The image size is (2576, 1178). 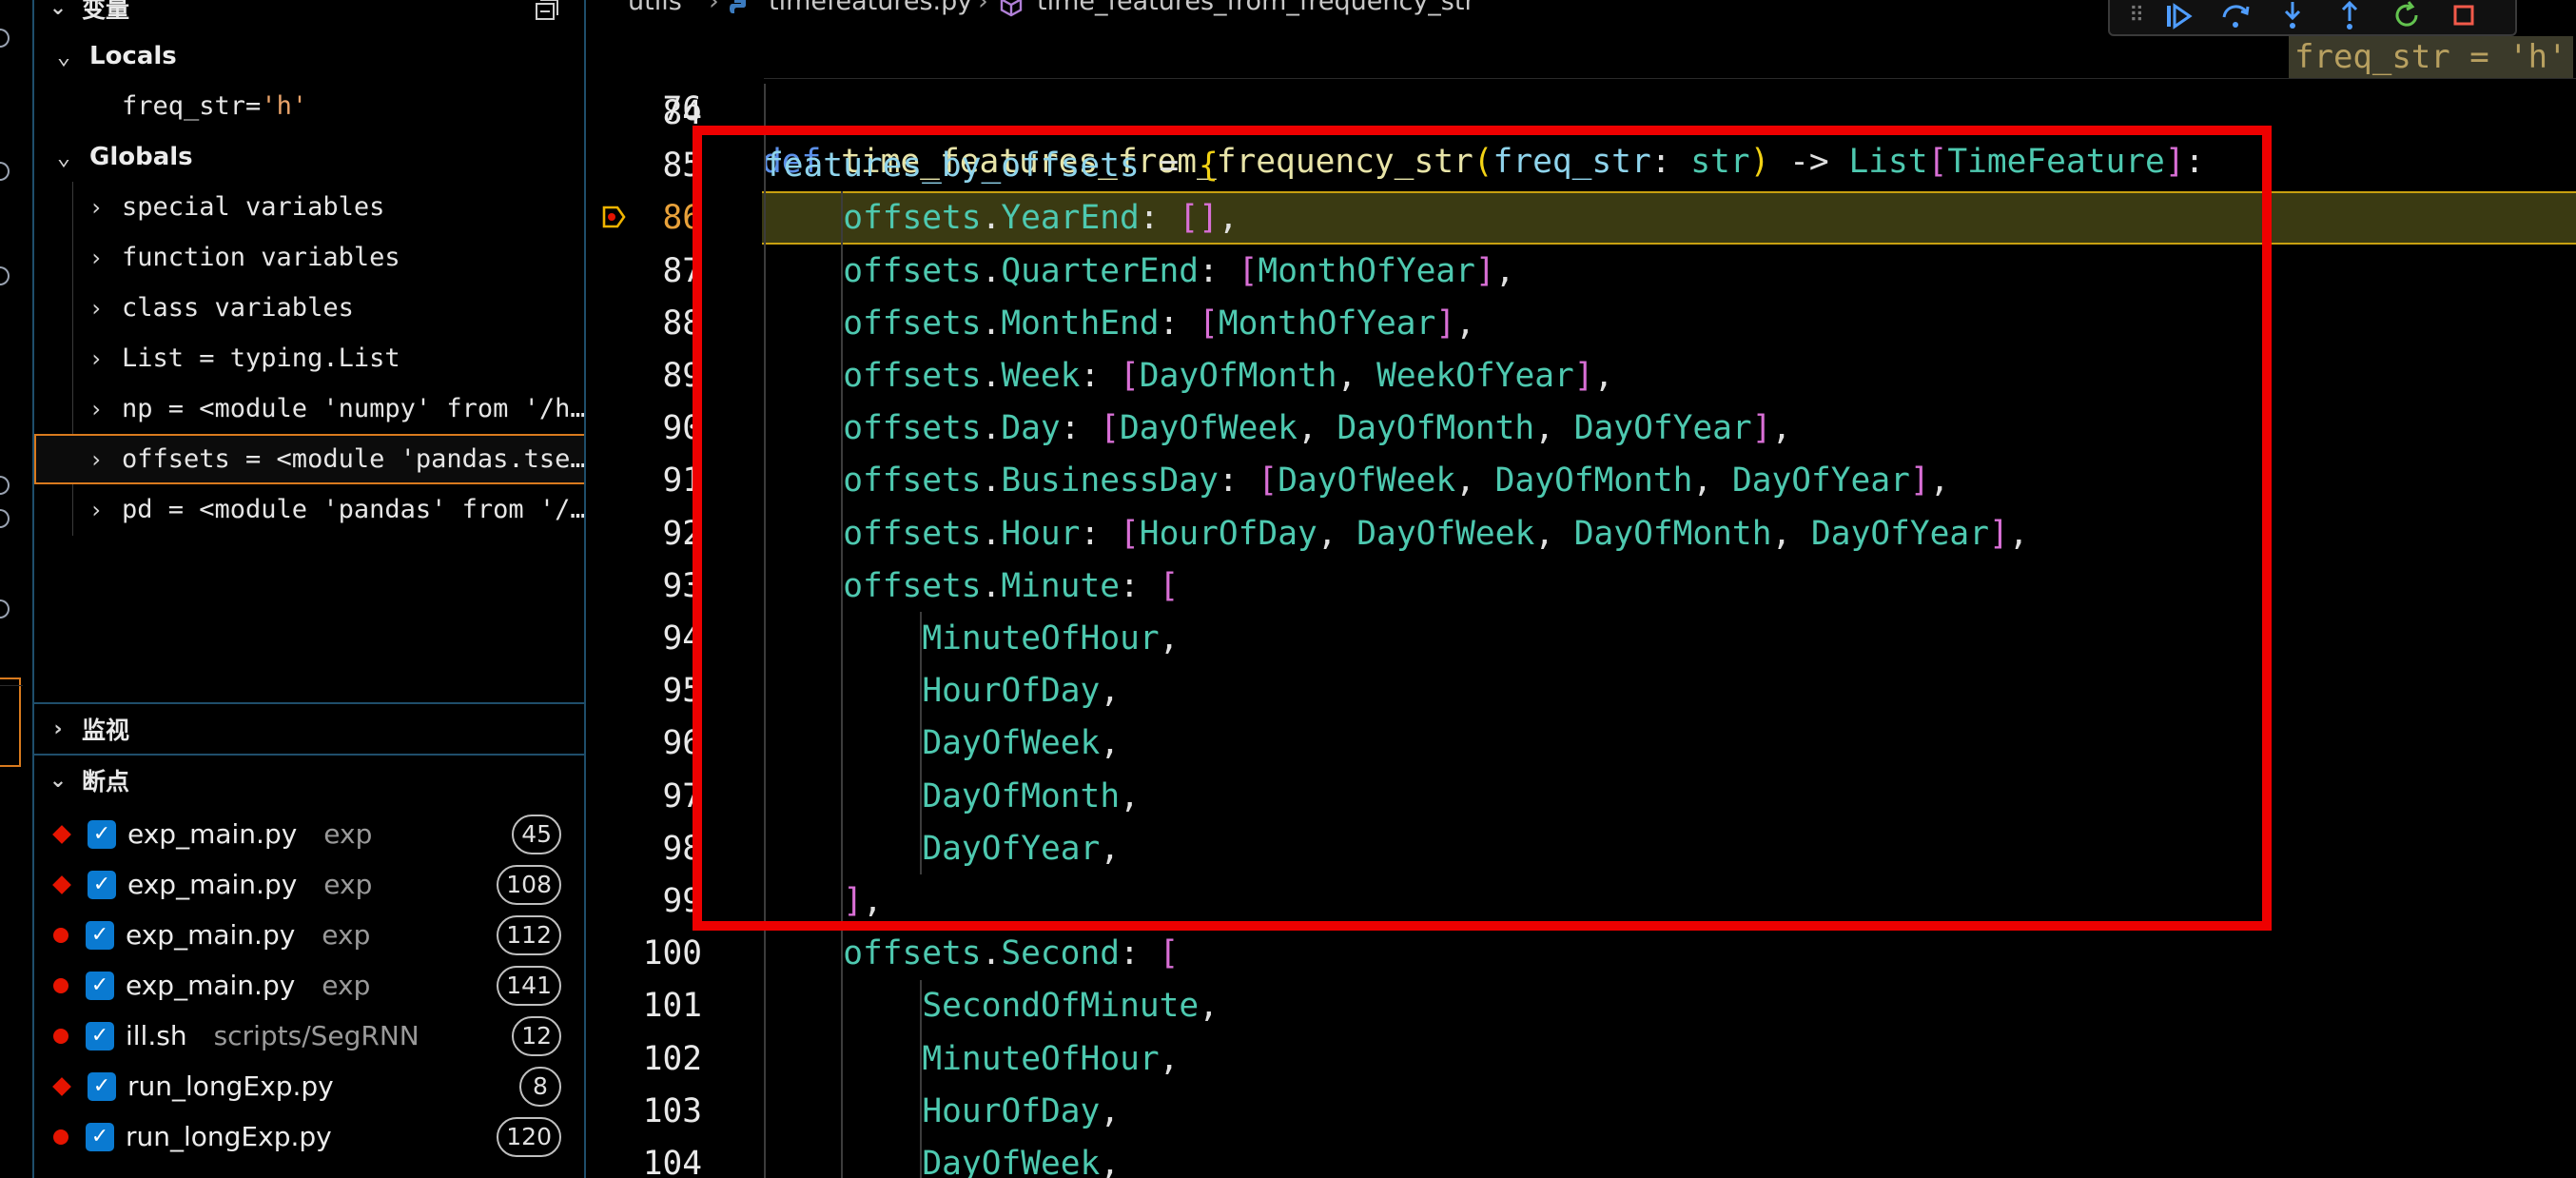 I want to click on variable-row: › function variables, so click(x=309, y=257).